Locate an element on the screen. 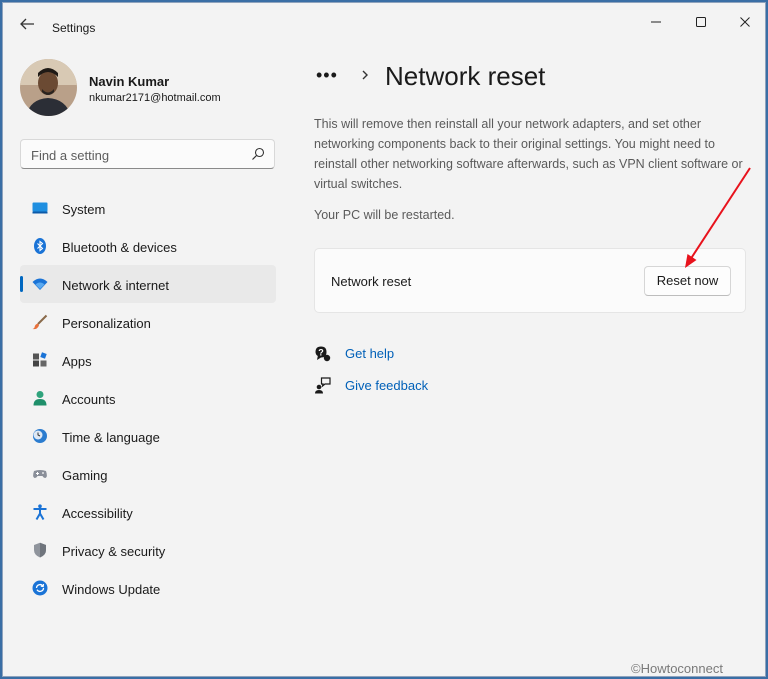 The height and width of the screenshot is (679, 768). search-input: Find a setting is located at coordinates (147, 154).